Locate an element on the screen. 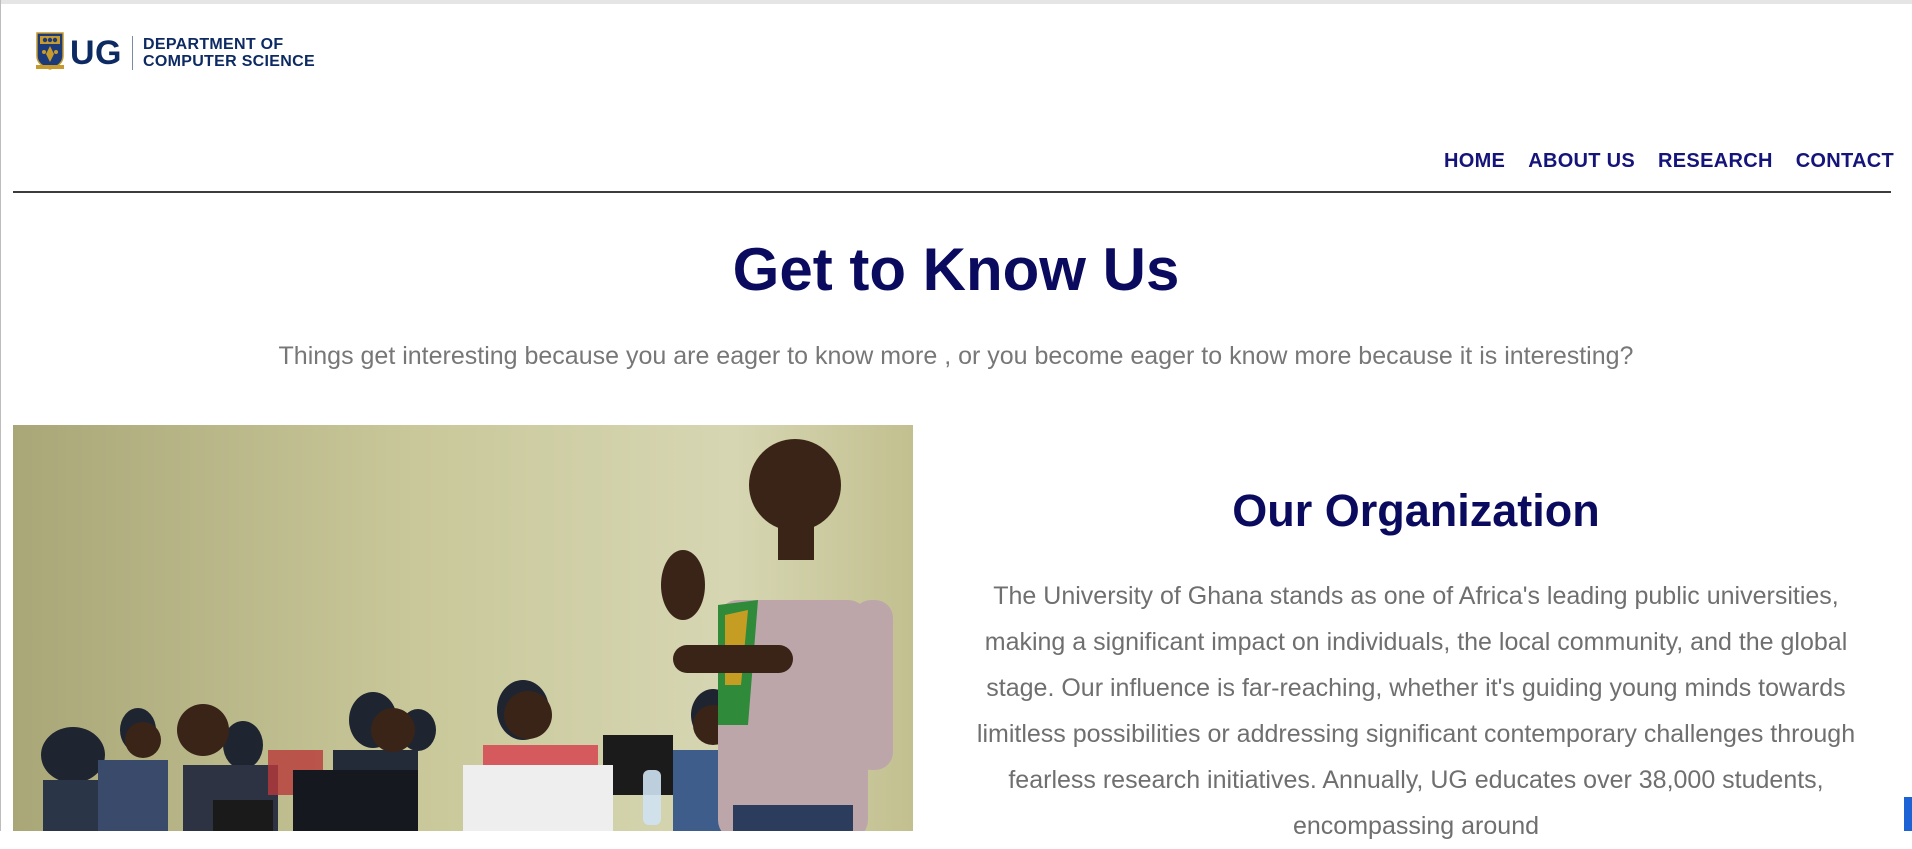 The height and width of the screenshot is (849, 1912). nav-research-link: RESEARCH is located at coordinates (1715, 161).